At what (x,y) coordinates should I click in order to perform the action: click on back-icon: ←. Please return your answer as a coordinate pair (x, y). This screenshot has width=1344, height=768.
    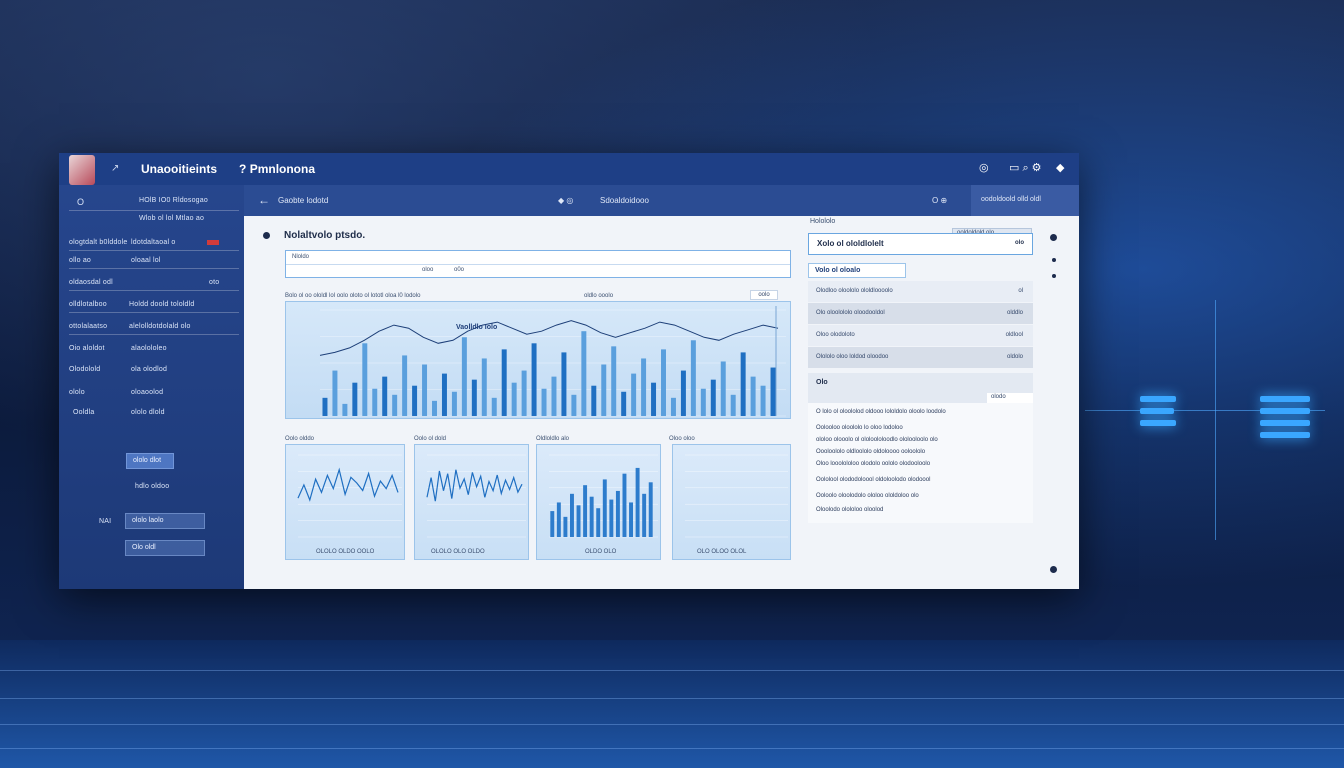
    Looking at the image, I should click on (264, 200).